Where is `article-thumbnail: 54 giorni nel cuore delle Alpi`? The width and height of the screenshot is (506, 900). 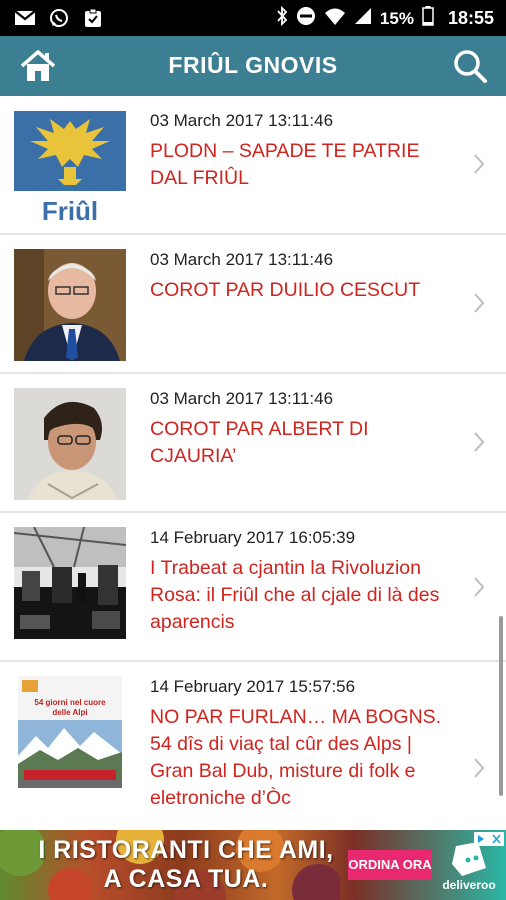
article-thumbnail: 54 giorni nel cuore delle Alpi is located at coordinates (70, 732).